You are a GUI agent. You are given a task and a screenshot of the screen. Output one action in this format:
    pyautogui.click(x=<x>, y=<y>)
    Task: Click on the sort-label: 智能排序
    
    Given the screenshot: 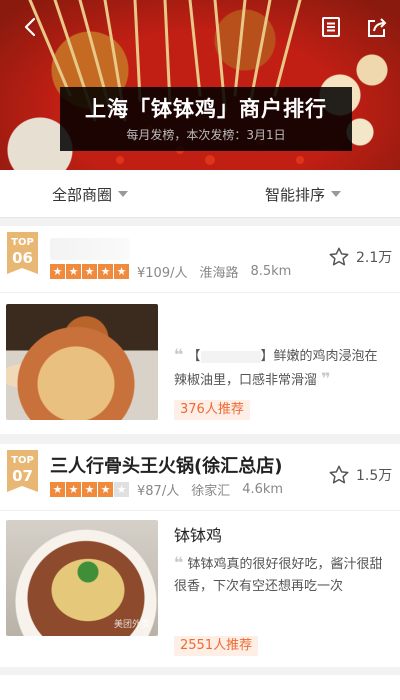 What is the action you would take?
    pyautogui.click(x=295, y=194)
    